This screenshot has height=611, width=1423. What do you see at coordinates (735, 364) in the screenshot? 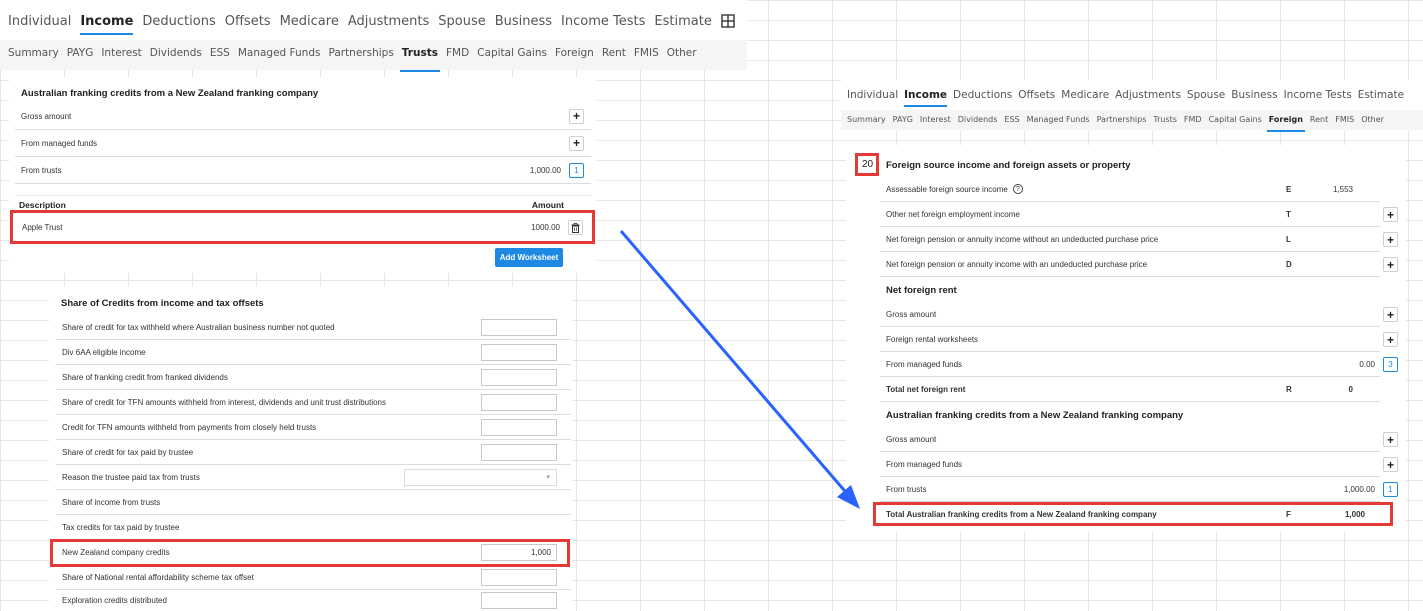
I see `arrow-line` at bounding box center [735, 364].